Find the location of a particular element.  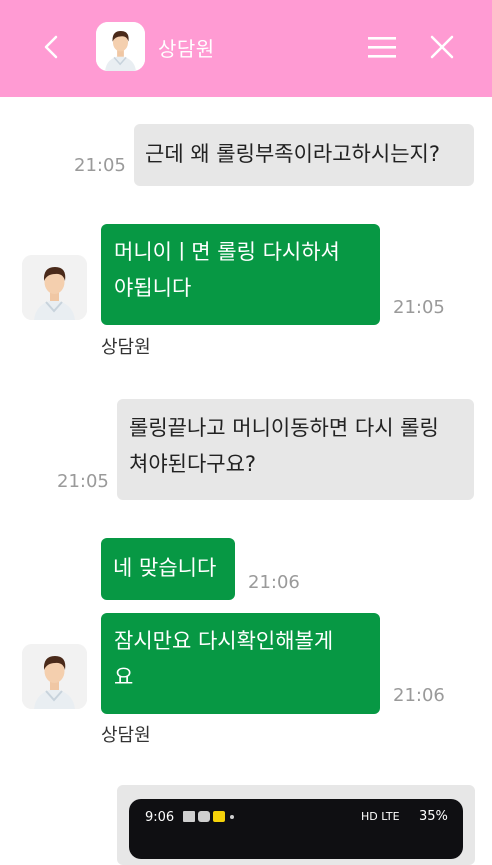

chat-bubble-incoming: 네 맞습니다 is located at coordinates (168, 569).